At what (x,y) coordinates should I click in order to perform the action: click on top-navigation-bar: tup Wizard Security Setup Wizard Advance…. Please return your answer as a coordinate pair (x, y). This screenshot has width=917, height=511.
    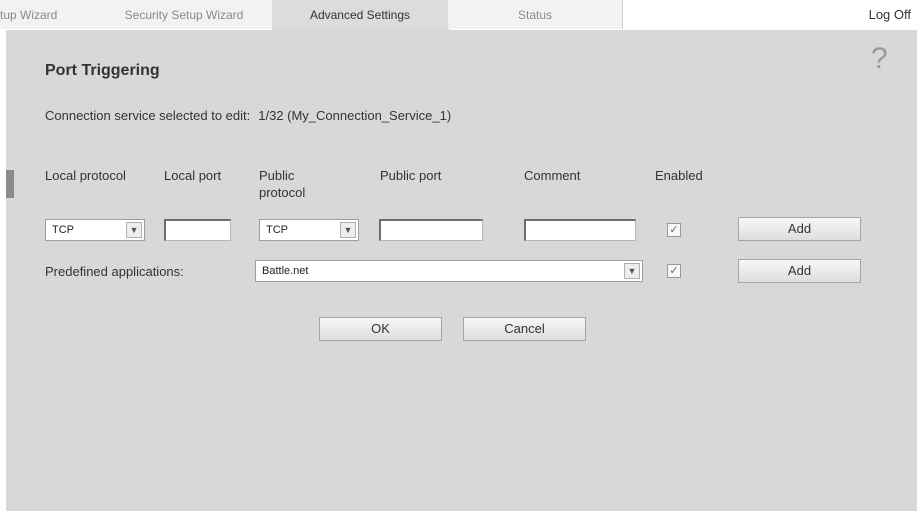
    Looking at the image, I should click on (458, 15).